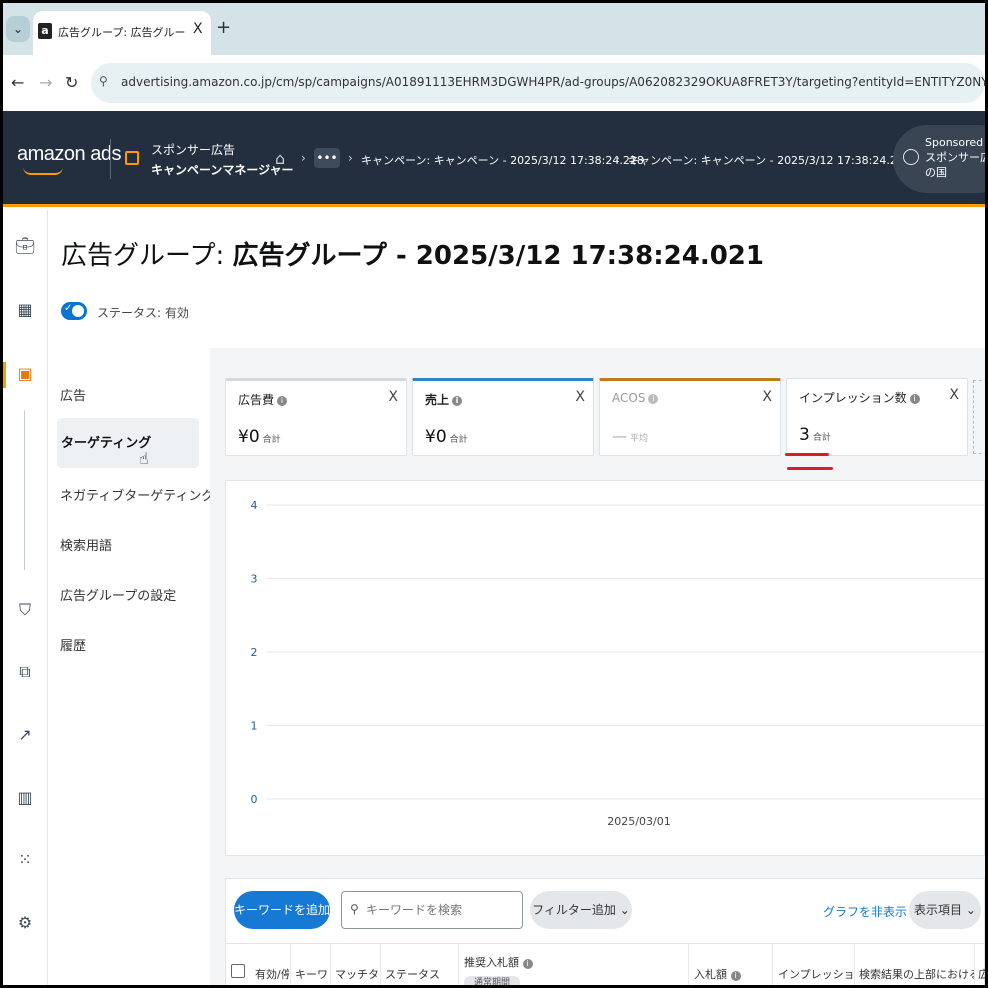 The width and height of the screenshot is (988, 988). What do you see at coordinates (853, 398) in the screenshot?
I see `metric-label-text: インプレッション数` at bounding box center [853, 398].